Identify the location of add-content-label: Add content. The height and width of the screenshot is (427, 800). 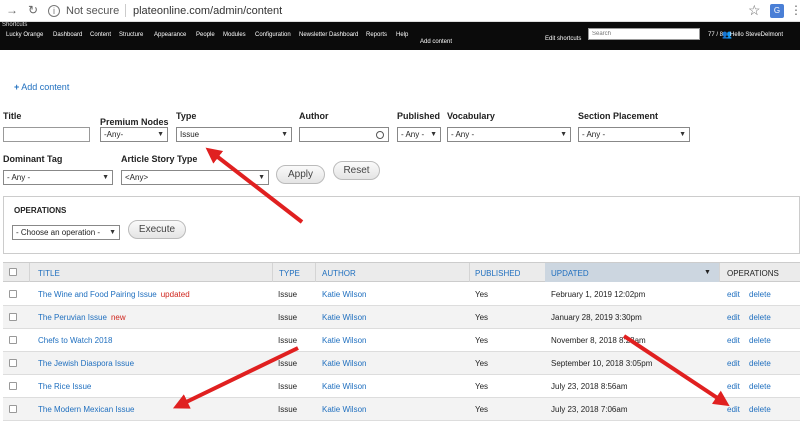
(45, 87).